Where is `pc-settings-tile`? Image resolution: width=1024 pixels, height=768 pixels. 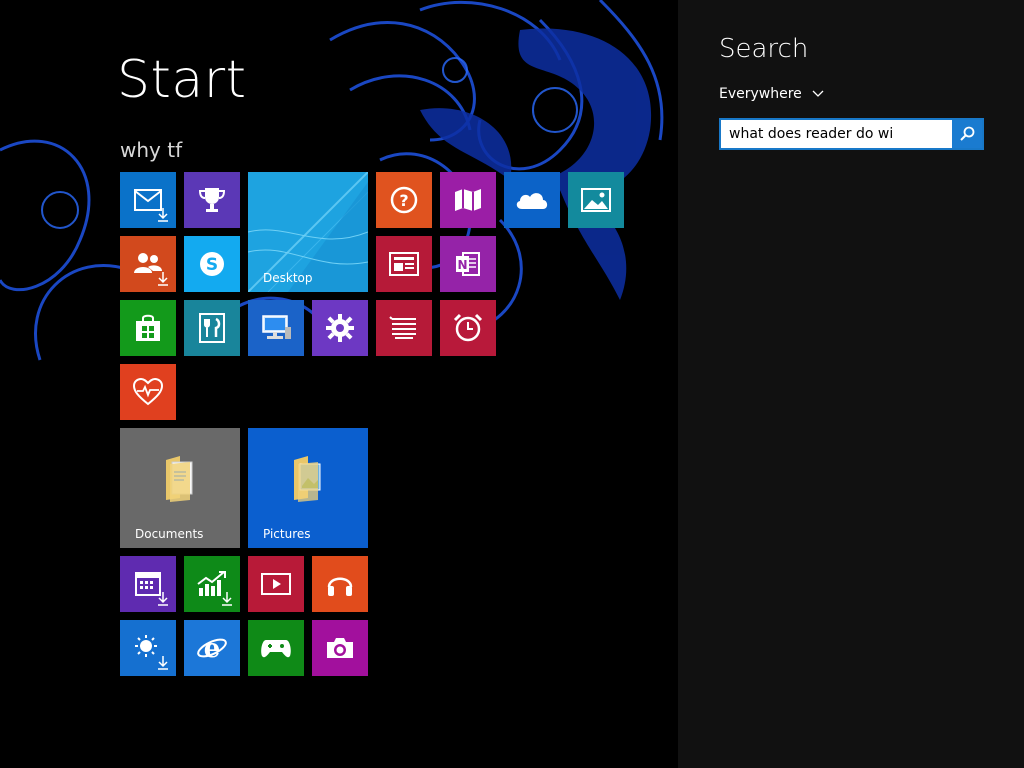
pc-settings-tile is located at coordinates (340, 328).